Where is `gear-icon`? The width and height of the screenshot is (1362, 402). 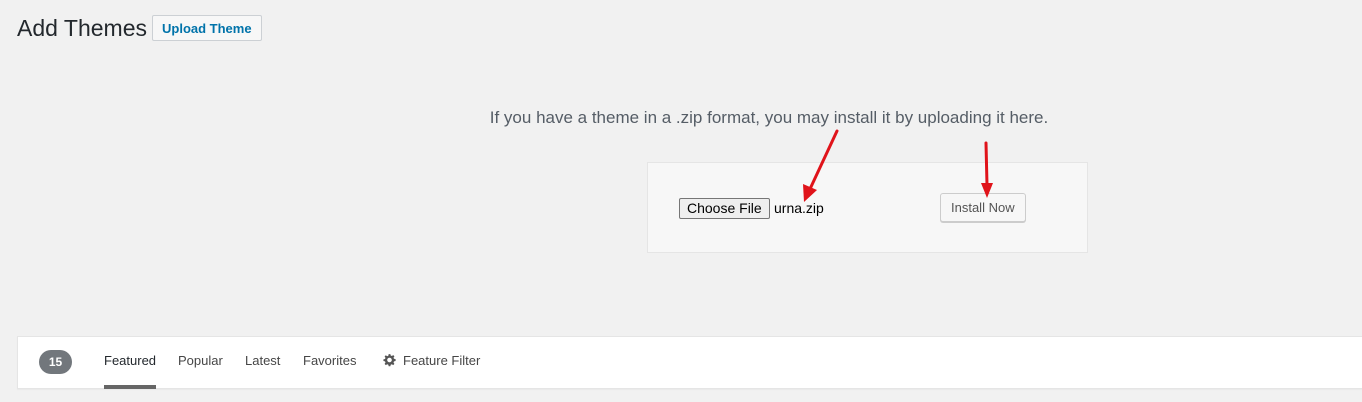 gear-icon is located at coordinates (389, 360).